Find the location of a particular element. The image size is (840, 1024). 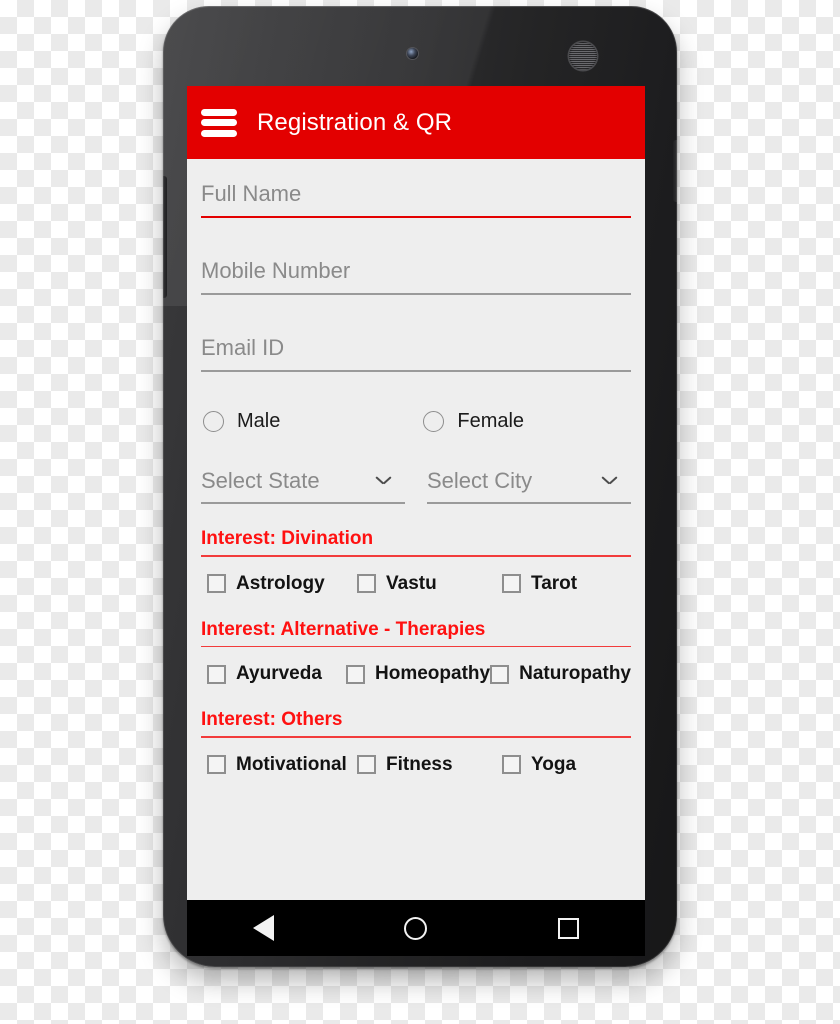

page-title: Registration & QR is located at coordinates (355, 122).